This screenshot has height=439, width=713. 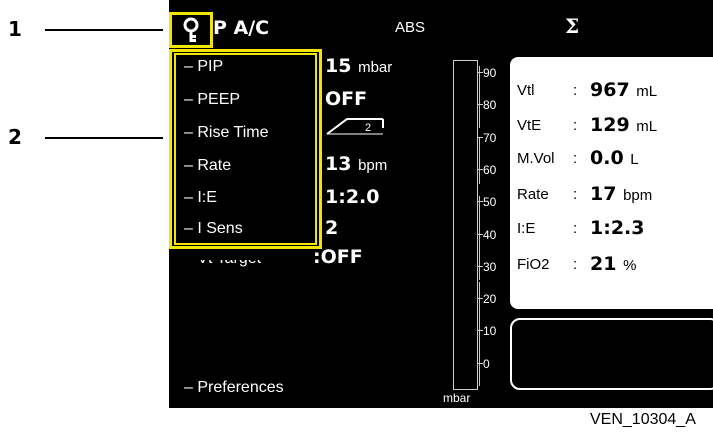 What do you see at coordinates (355, 126) in the screenshot?
I see `rise-time-ramp-icon: 2` at bounding box center [355, 126].